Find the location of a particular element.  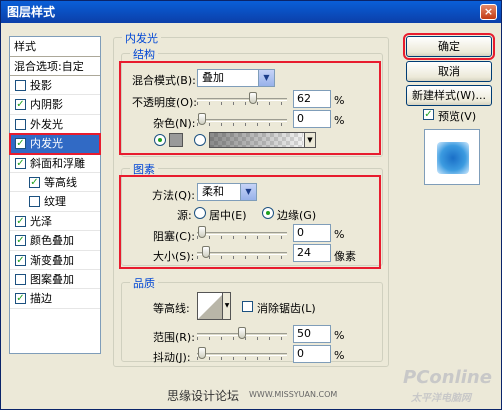

blend-mode-select: 叠加 ▼ is located at coordinates (236, 78).